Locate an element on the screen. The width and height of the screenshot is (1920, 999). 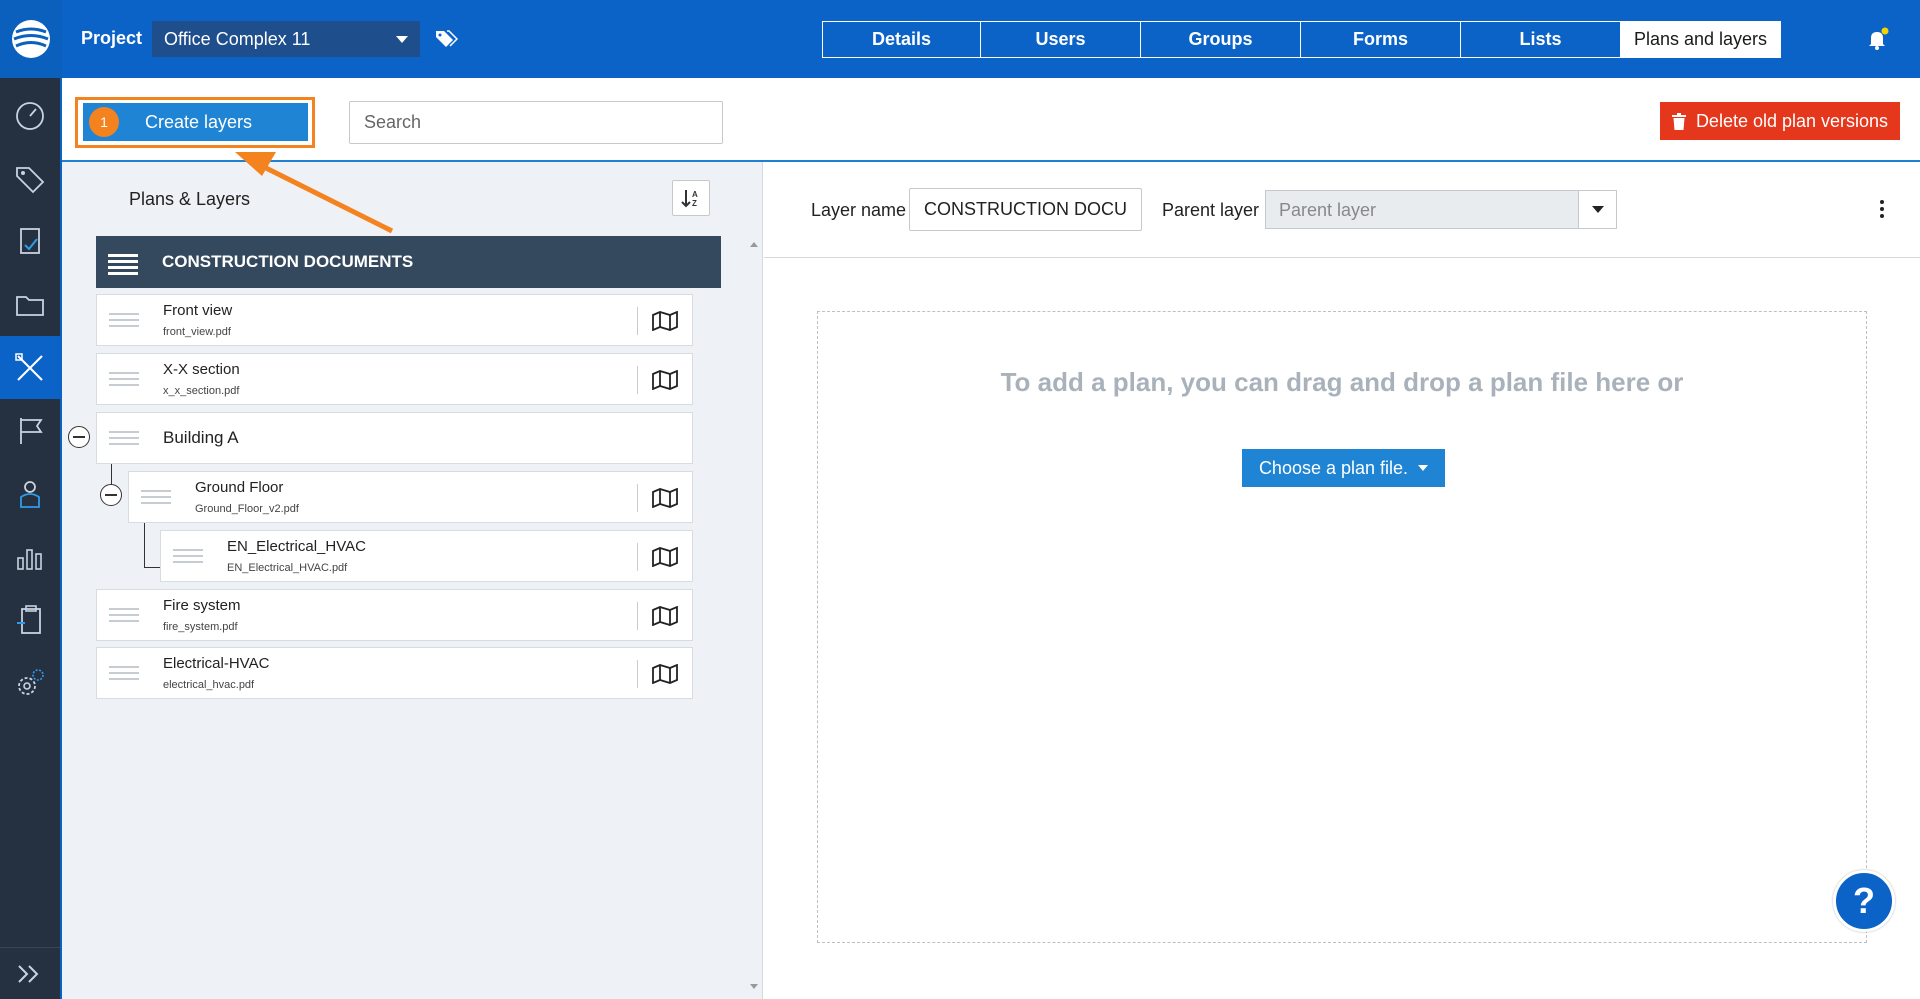
notifications-button is located at coordinates (1878, 41).